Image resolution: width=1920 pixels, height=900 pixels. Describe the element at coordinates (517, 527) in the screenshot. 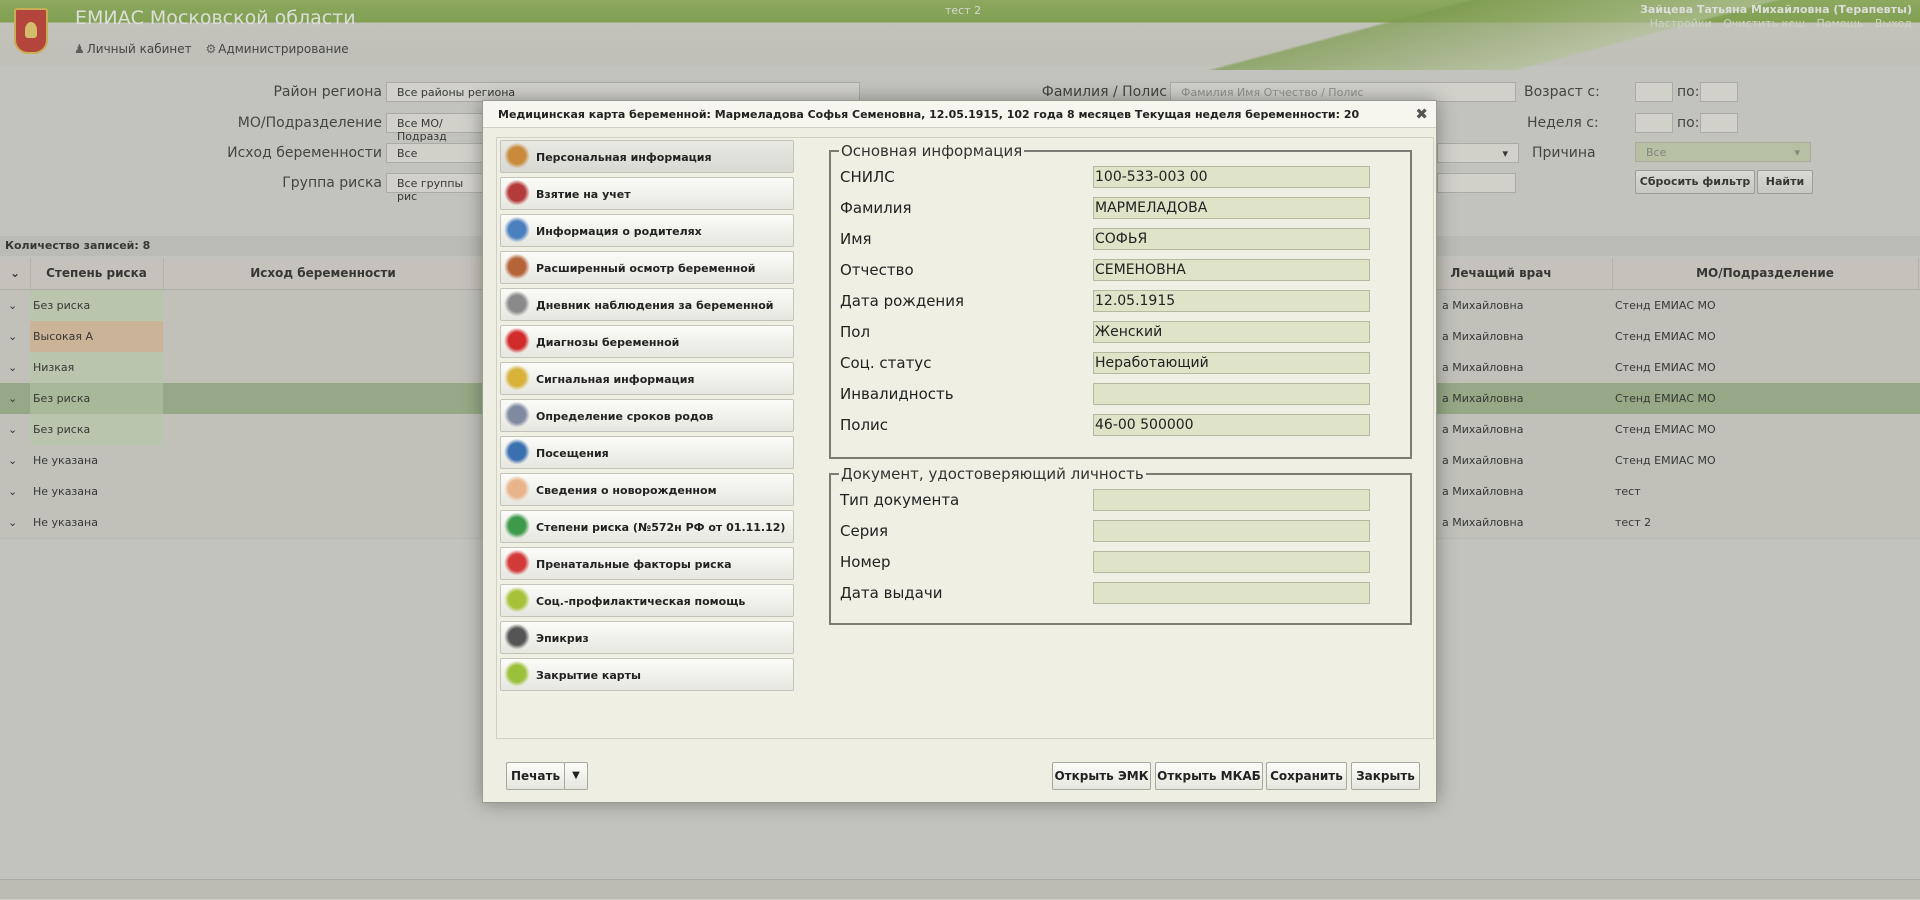

I see `risk-icon` at that location.